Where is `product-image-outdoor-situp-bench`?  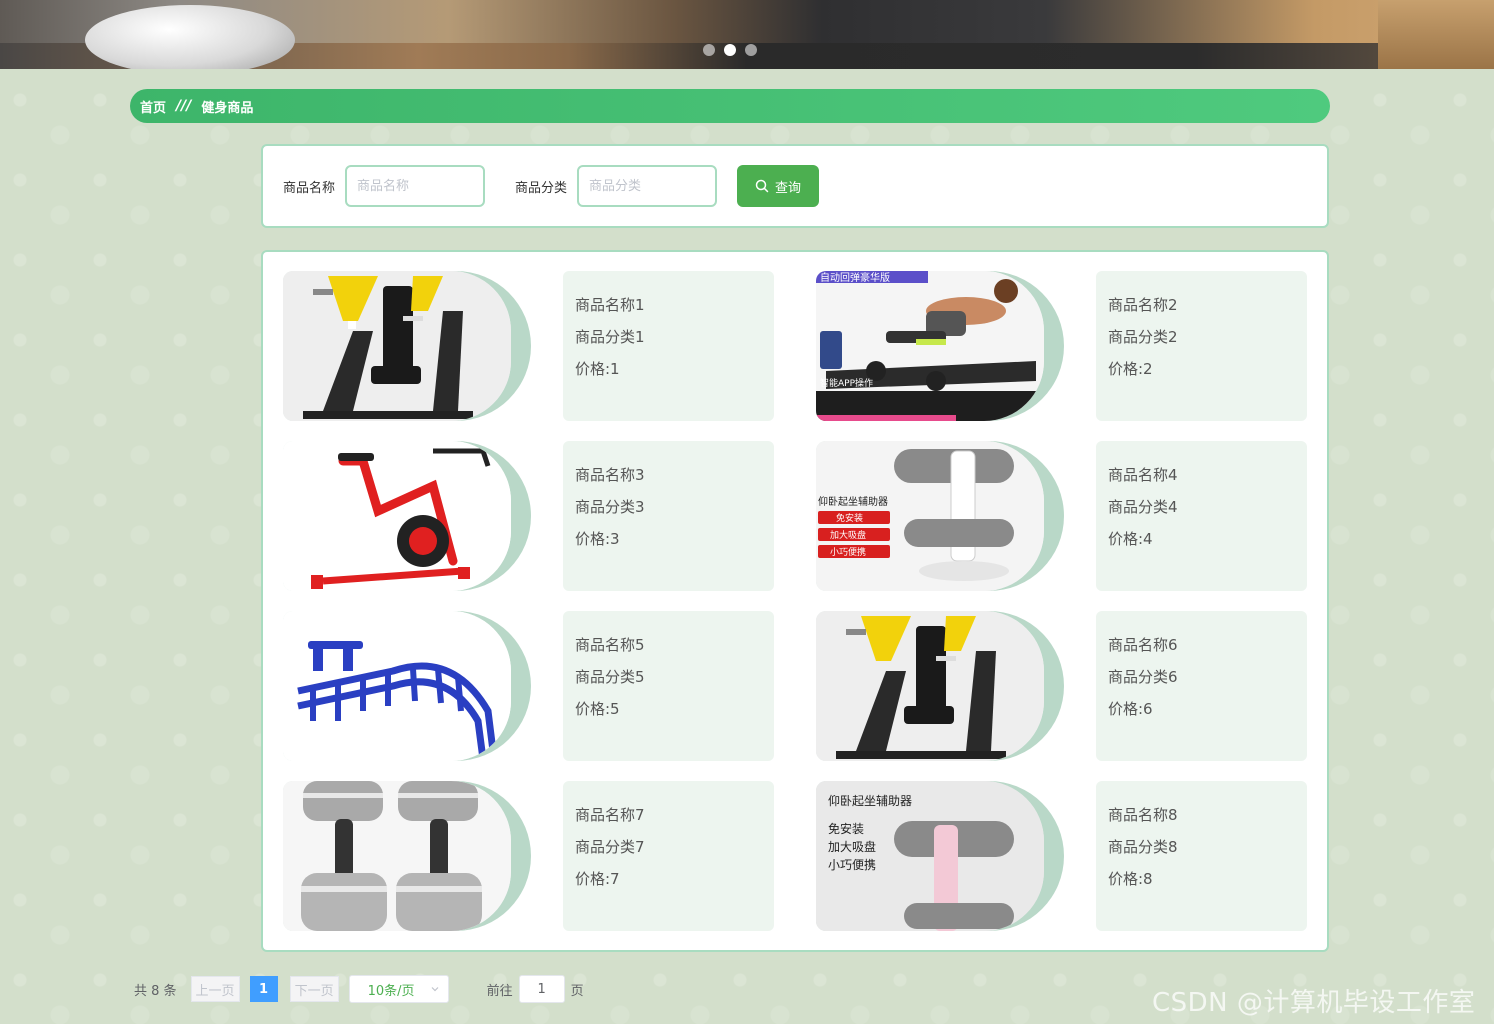 product-image-outdoor-situp-bench is located at coordinates (397, 686).